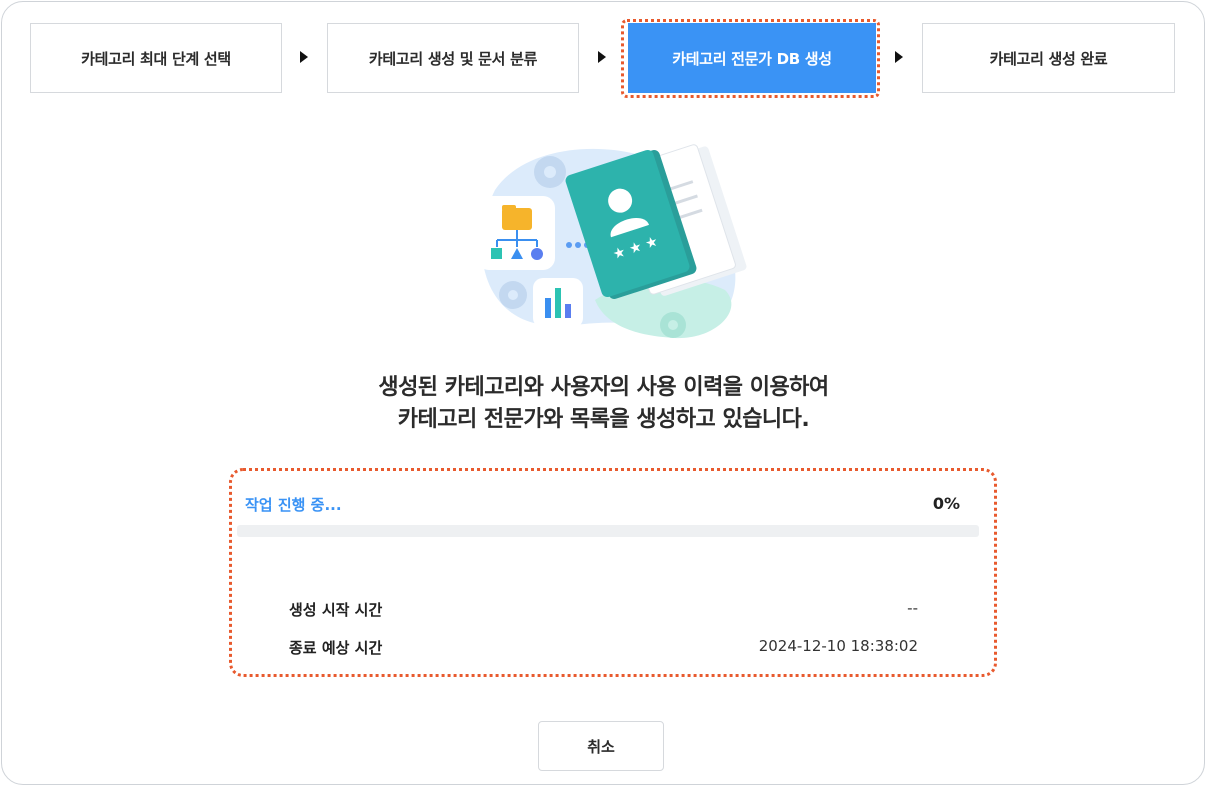  What do you see at coordinates (453, 58) in the screenshot?
I see `step-create-and-classify: 카테고리 생성 및 문서 분류` at bounding box center [453, 58].